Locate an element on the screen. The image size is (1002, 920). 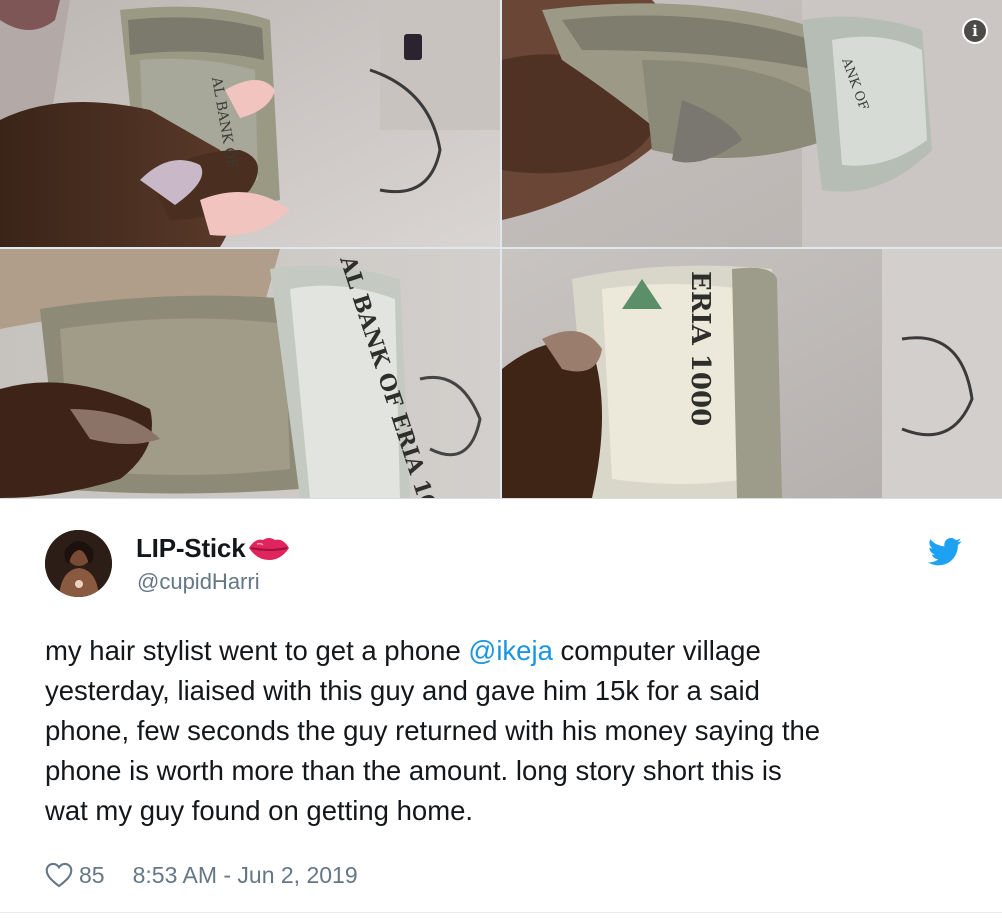
twitter-bird-icon is located at coordinates (945, 552).